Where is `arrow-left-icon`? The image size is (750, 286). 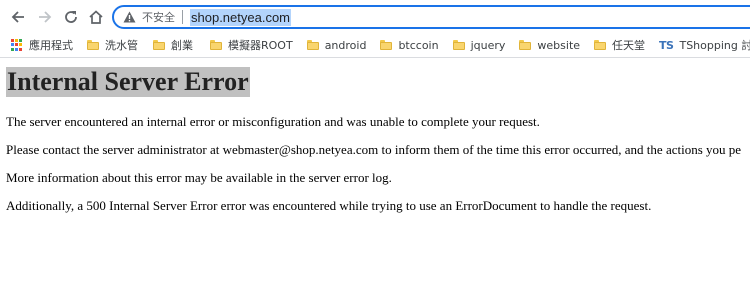 arrow-left-icon is located at coordinates (17, 17).